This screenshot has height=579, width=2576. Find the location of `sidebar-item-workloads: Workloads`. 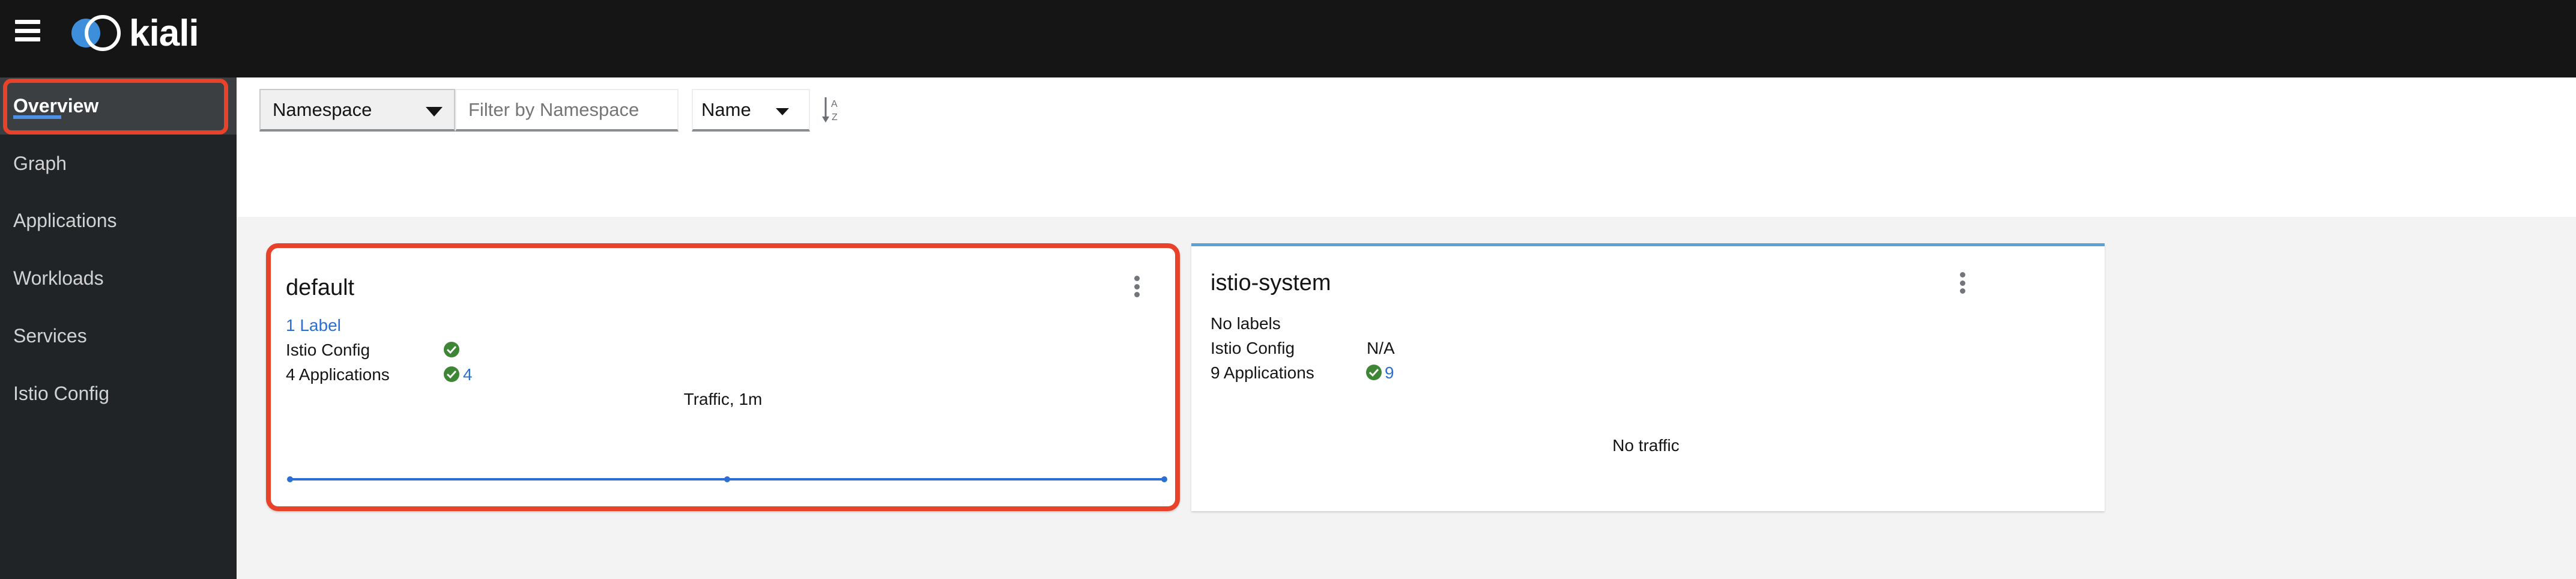

sidebar-item-workloads: Workloads is located at coordinates (118, 278).